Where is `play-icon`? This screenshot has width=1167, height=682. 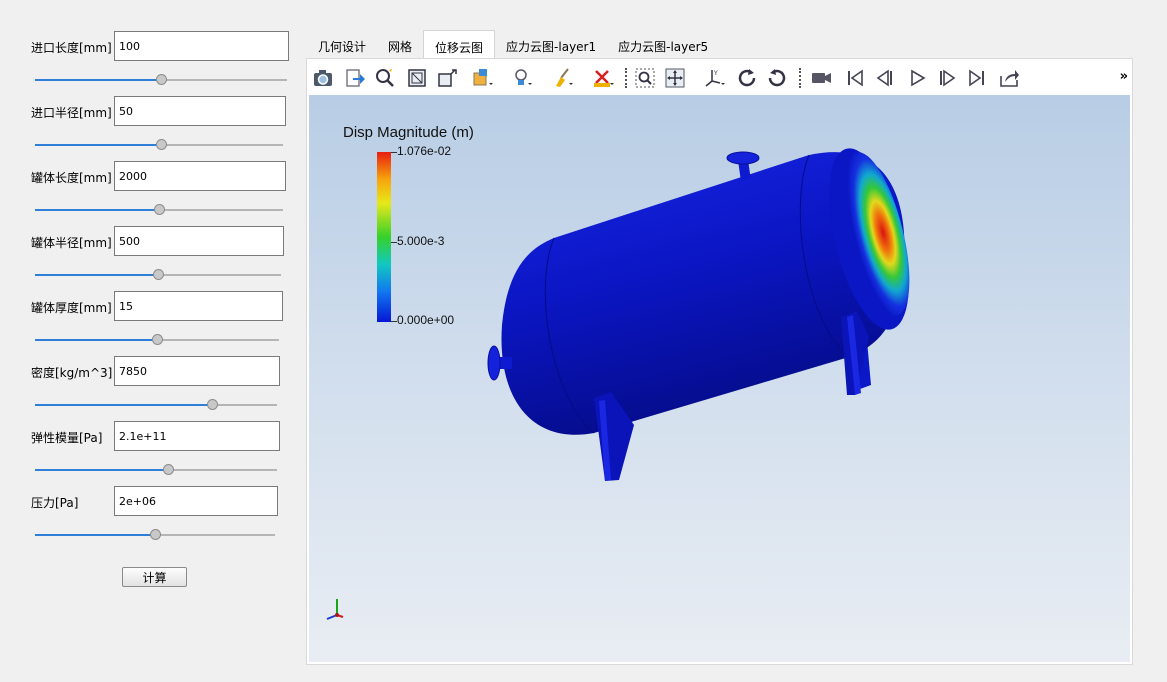 play-icon is located at coordinates (917, 78).